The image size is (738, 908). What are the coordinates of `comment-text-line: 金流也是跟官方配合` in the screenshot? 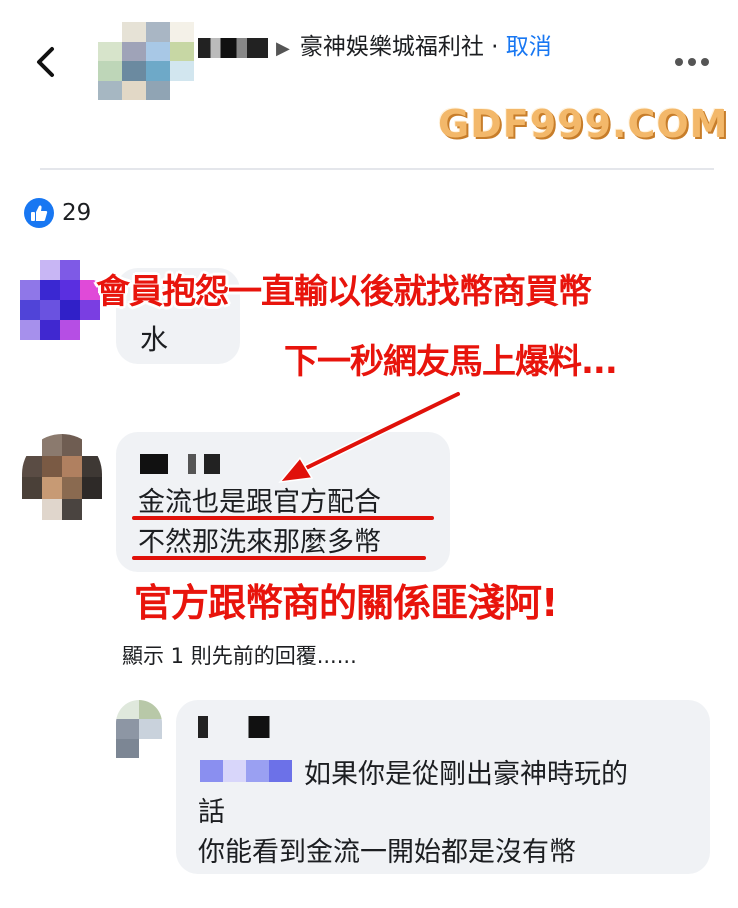 It's located at (259, 502).